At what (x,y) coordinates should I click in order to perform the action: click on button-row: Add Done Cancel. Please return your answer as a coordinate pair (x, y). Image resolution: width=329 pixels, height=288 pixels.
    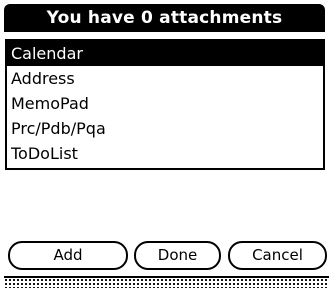
    Looking at the image, I should click on (166, 255).